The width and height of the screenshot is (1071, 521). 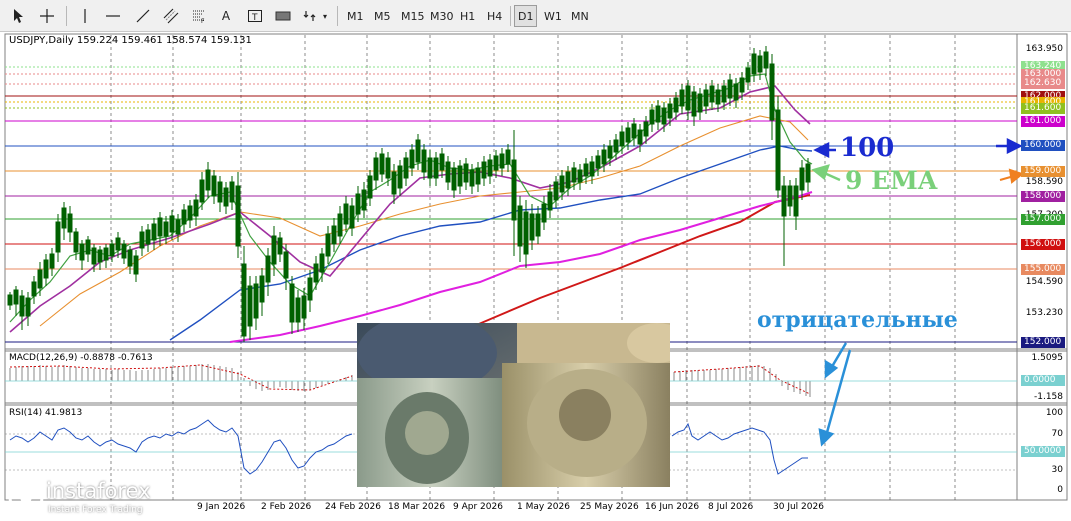 I want to click on macd-header: MACD(12,26,9) -0.8878 -0.7613, so click(x=81, y=358).